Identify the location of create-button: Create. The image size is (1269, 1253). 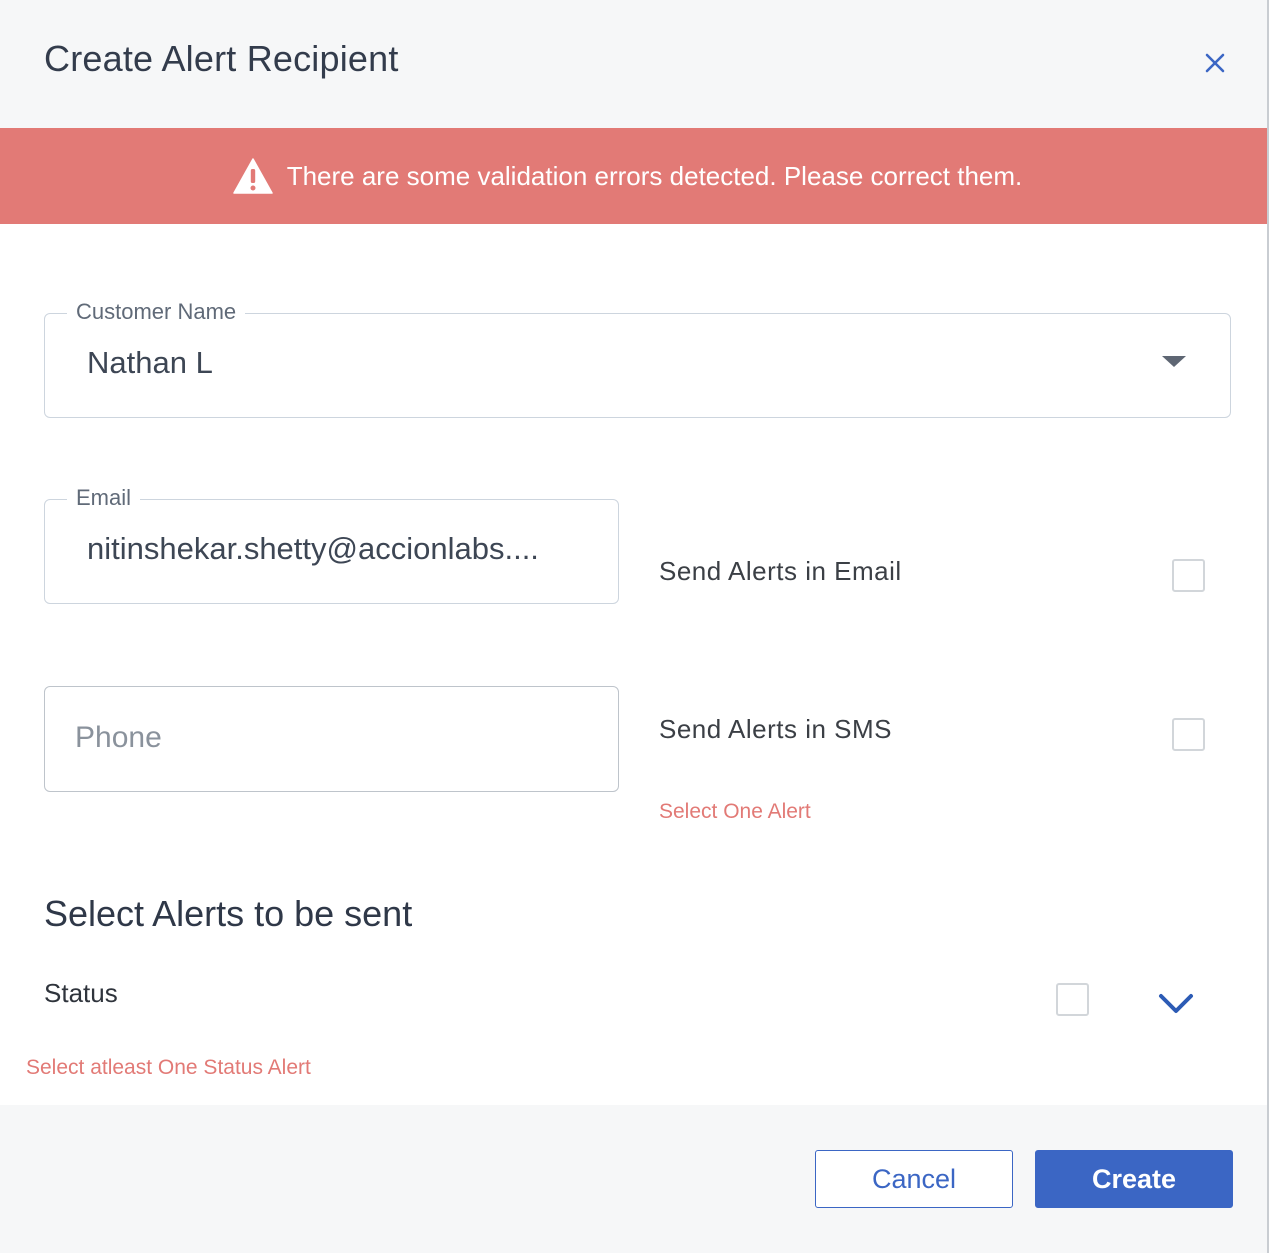
(1134, 1179).